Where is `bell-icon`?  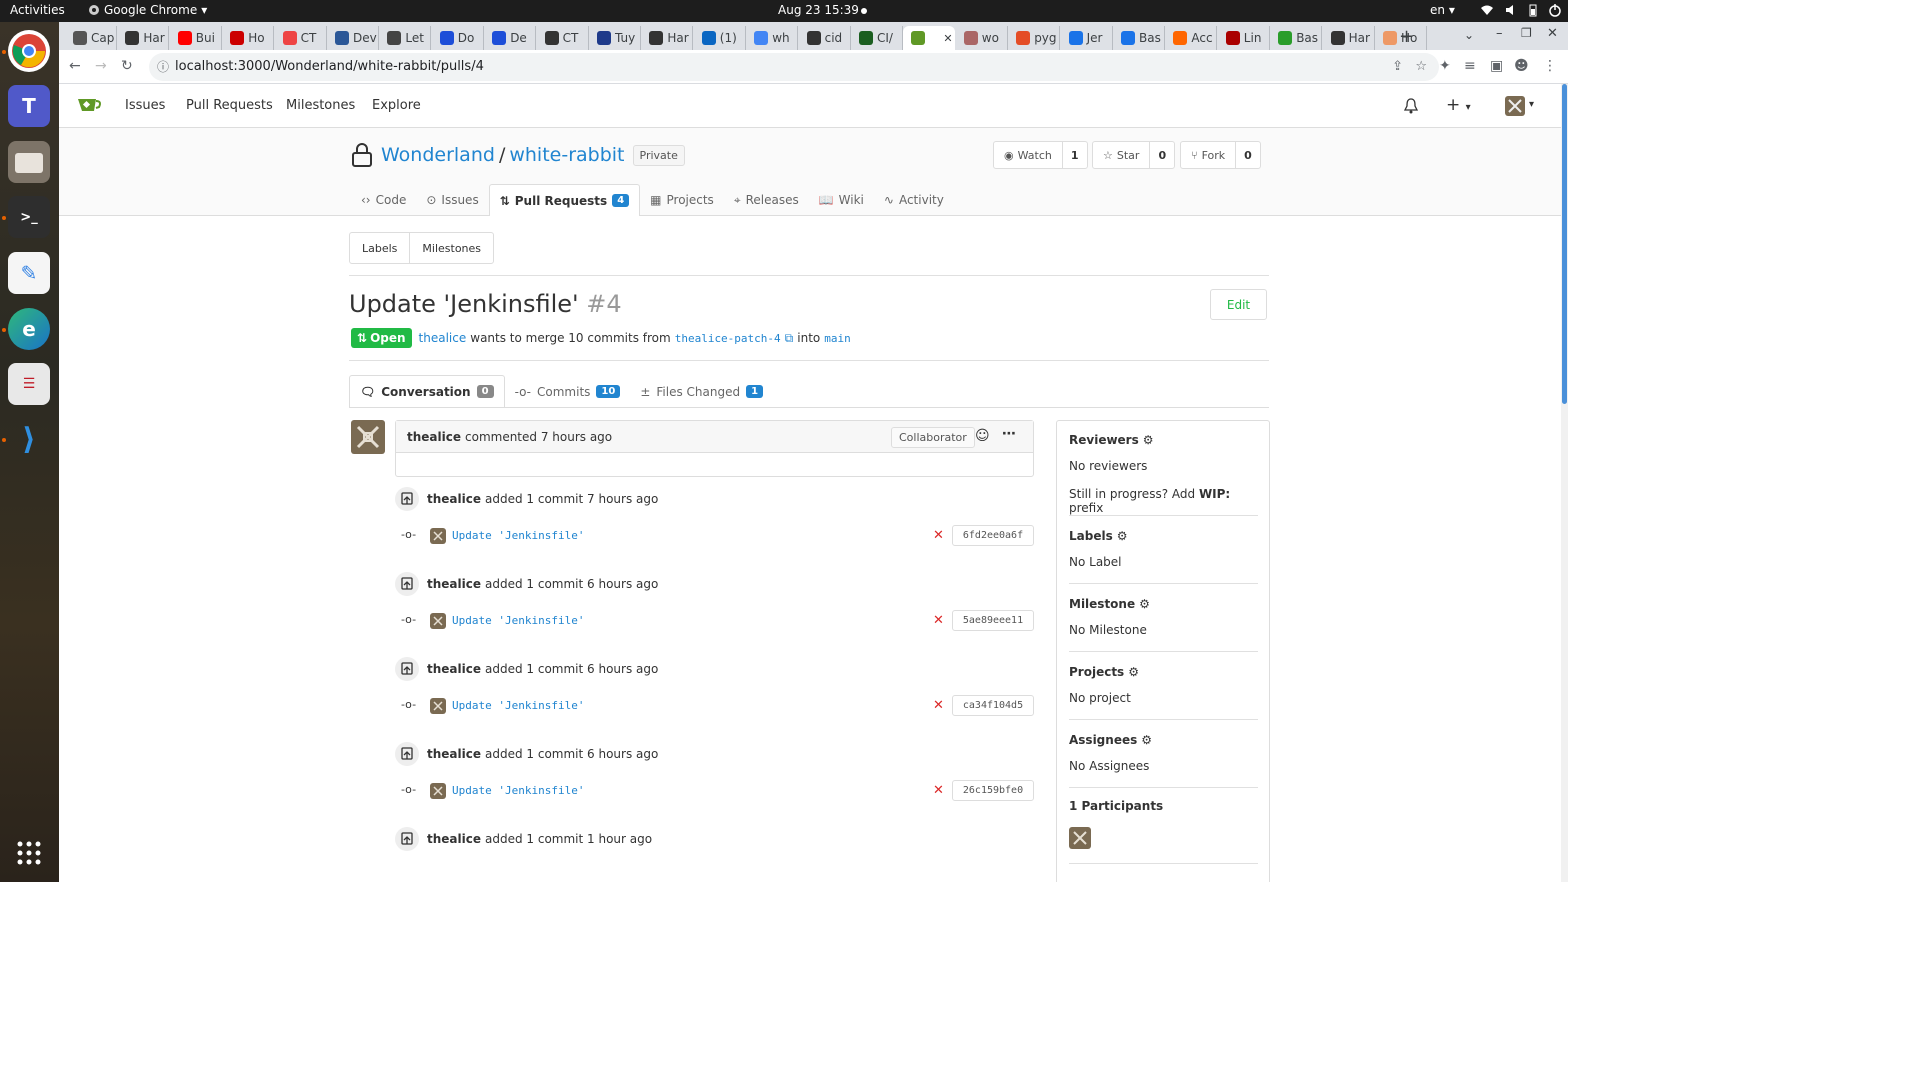
bell-icon is located at coordinates (1411, 106).